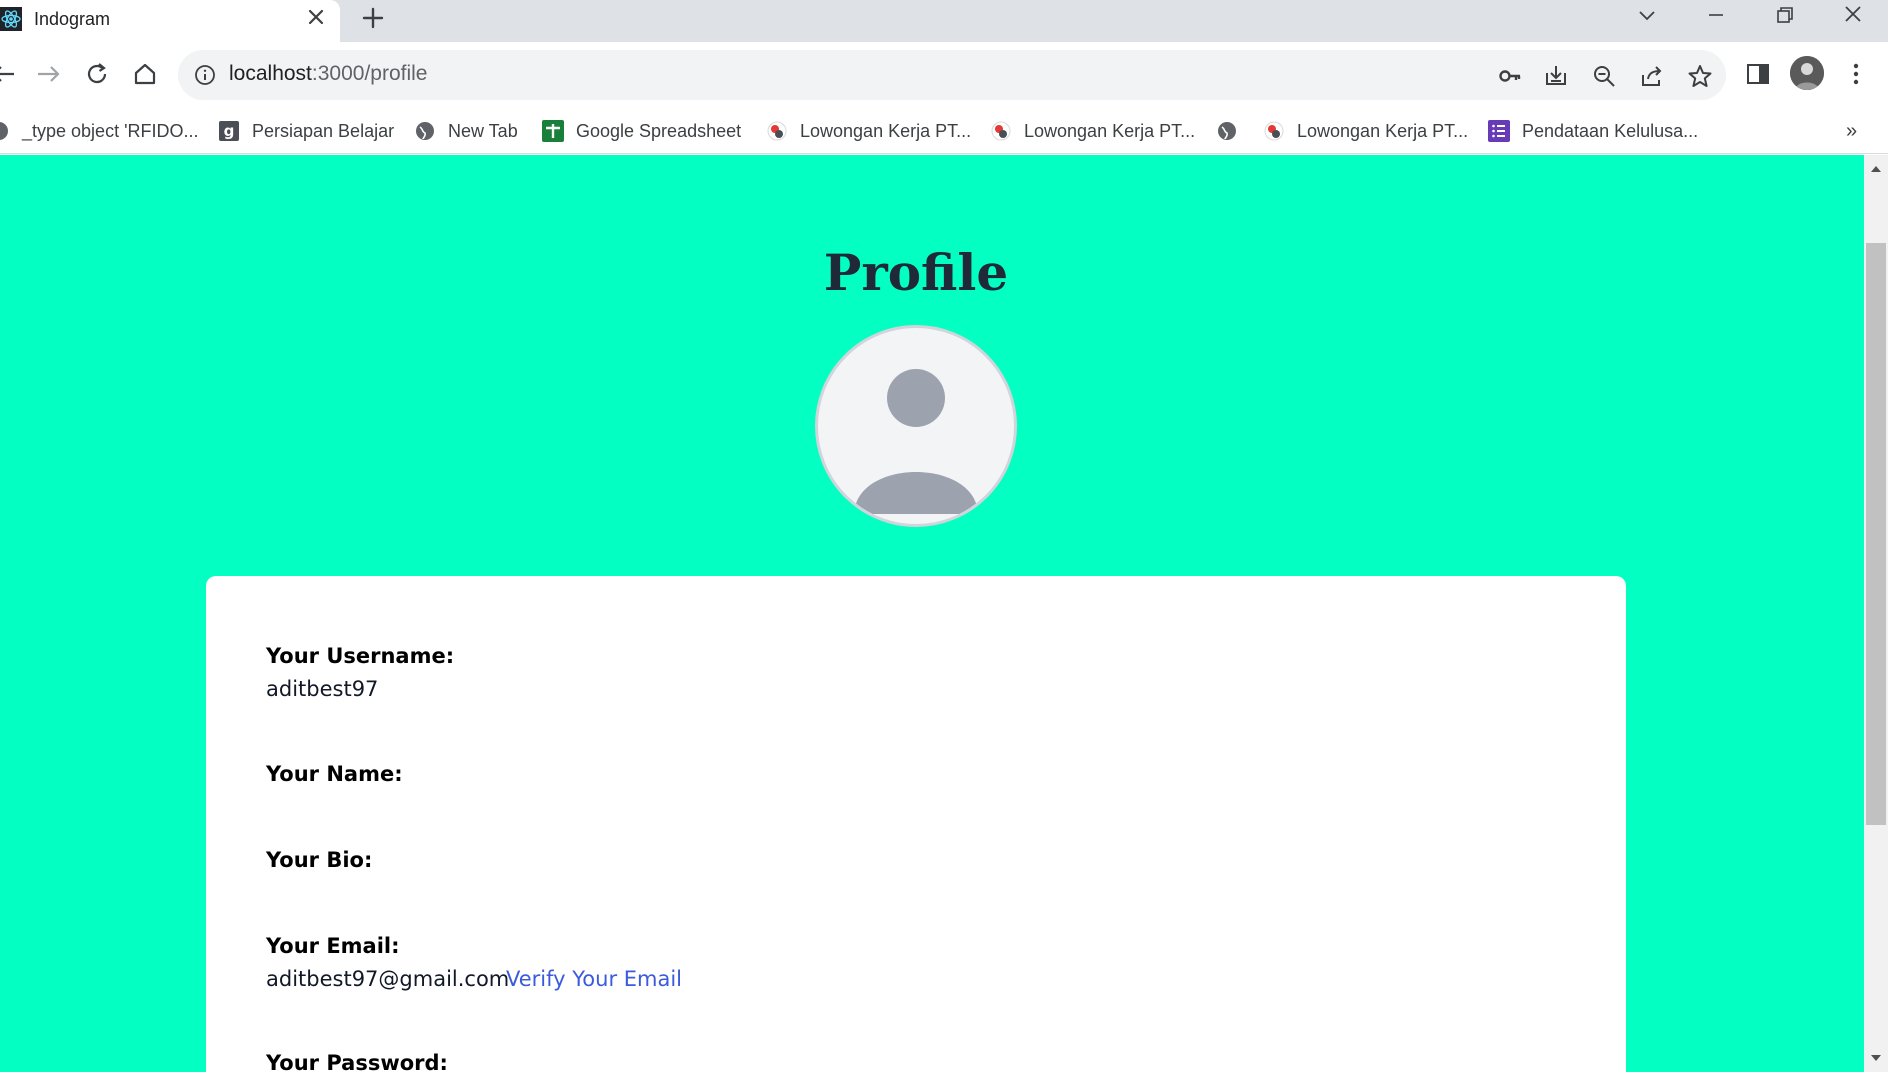 The width and height of the screenshot is (1888, 1072). Describe the element at coordinates (72, 19) in the screenshot. I see `tab-title: Indogram` at that location.